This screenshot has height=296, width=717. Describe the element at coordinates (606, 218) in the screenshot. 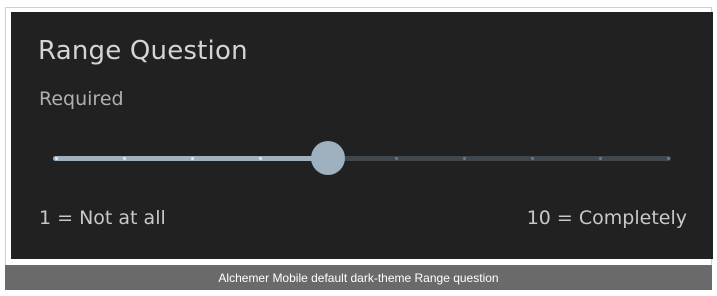

I see `range-max-label: 10 = Completely` at that location.